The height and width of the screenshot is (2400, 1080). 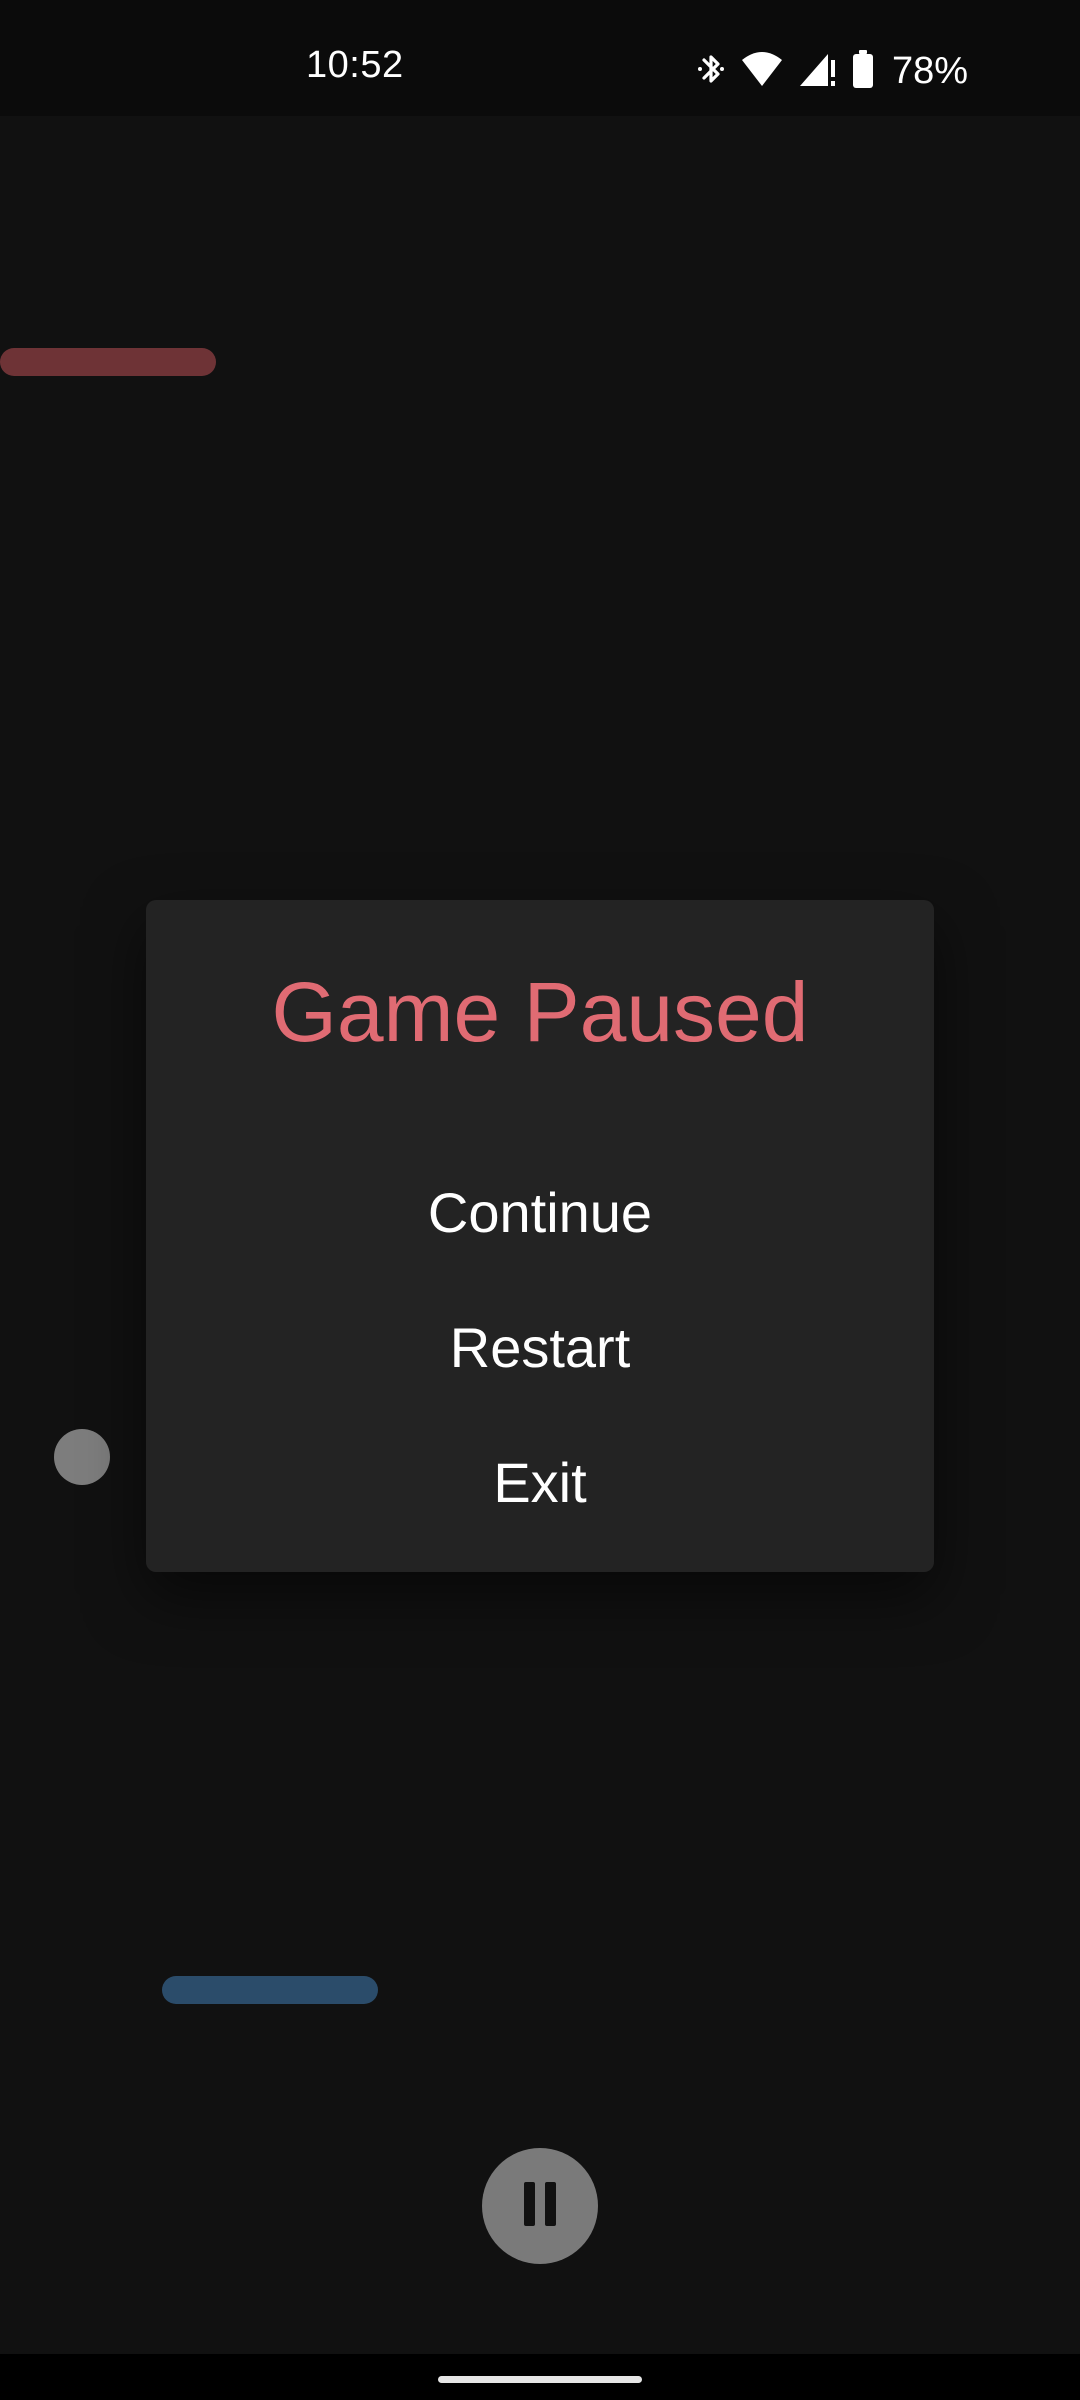 What do you see at coordinates (540, 58) in the screenshot?
I see `status-bar: 10:52 78%` at bounding box center [540, 58].